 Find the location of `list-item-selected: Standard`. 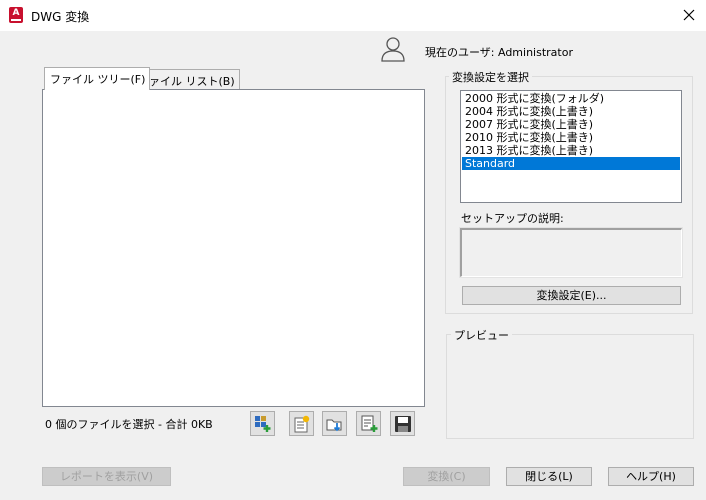

list-item-selected: Standard is located at coordinates (571, 163).